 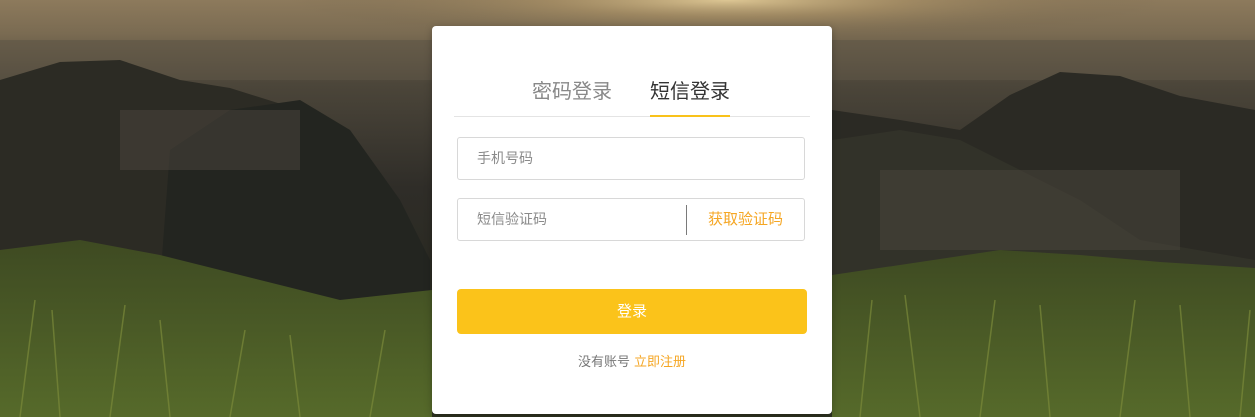 What do you see at coordinates (632, 96) in the screenshot?
I see `login-tabs: 密码登录 短信登录` at bounding box center [632, 96].